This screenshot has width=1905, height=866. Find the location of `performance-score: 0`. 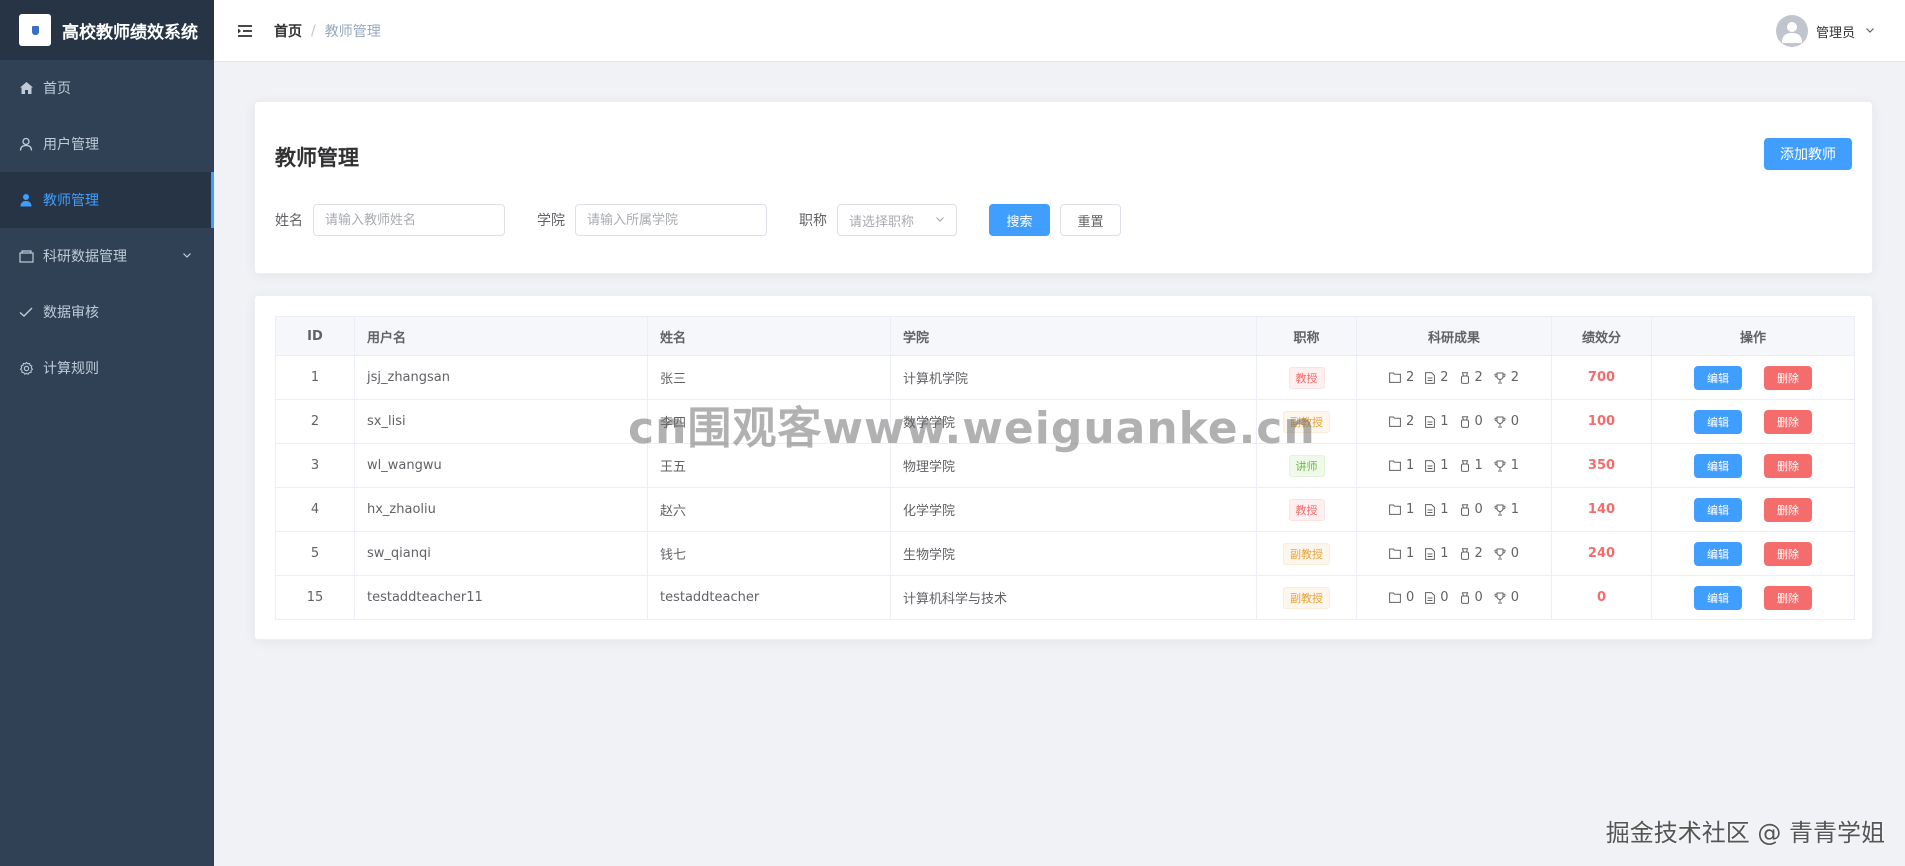

performance-score: 0 is located at coordinates (1601, 597).